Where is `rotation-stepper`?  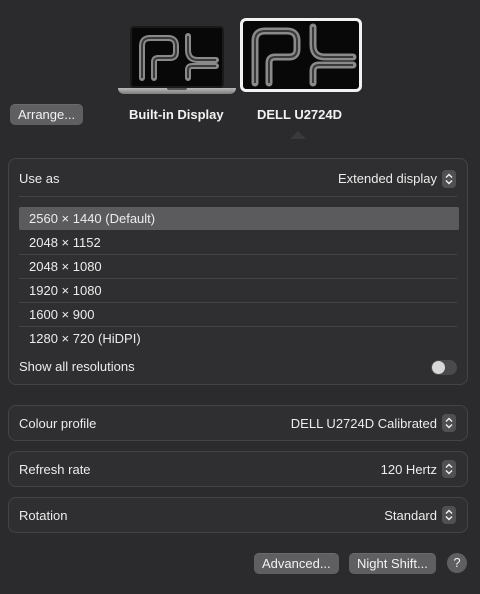 rotation-stepper is located at coordinates (449, 515).